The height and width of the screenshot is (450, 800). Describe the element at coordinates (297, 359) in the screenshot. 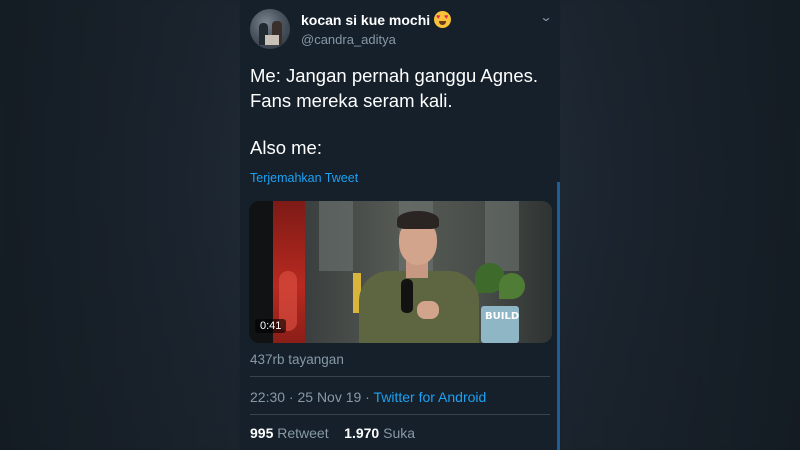

I see `view-count: 437rb tayangan` at that location.